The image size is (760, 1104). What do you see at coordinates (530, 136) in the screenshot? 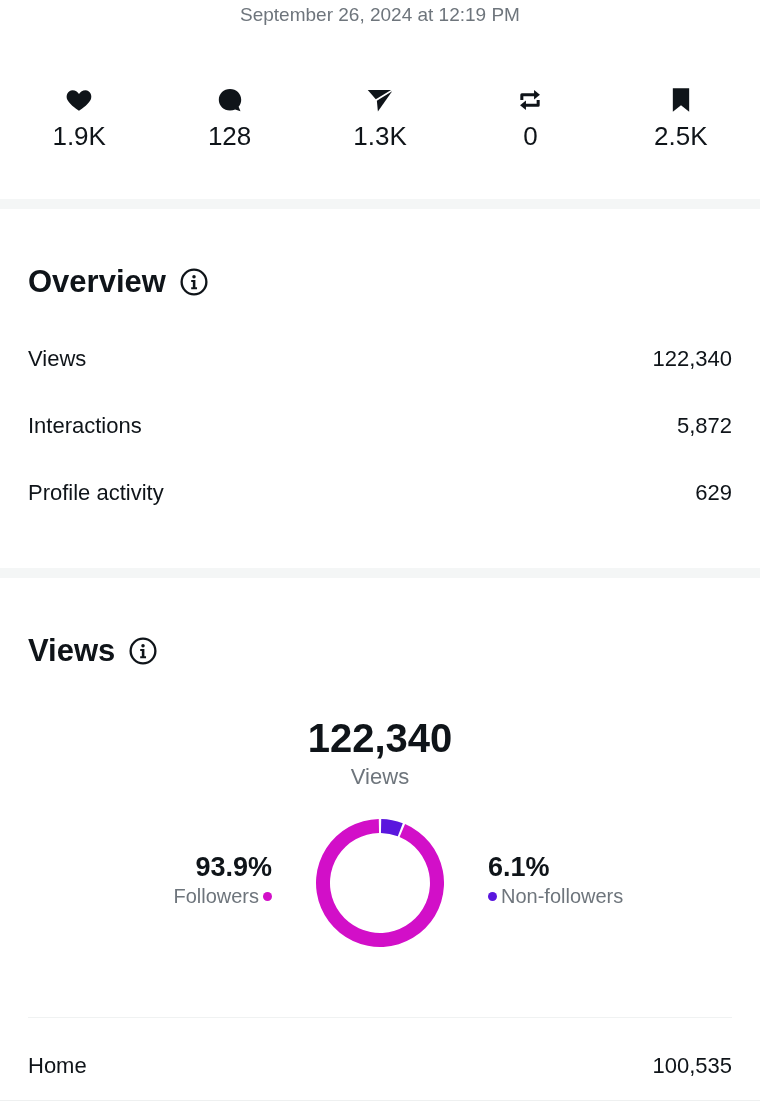
I see `stat-count: 0` at bounding box center [530, 136].